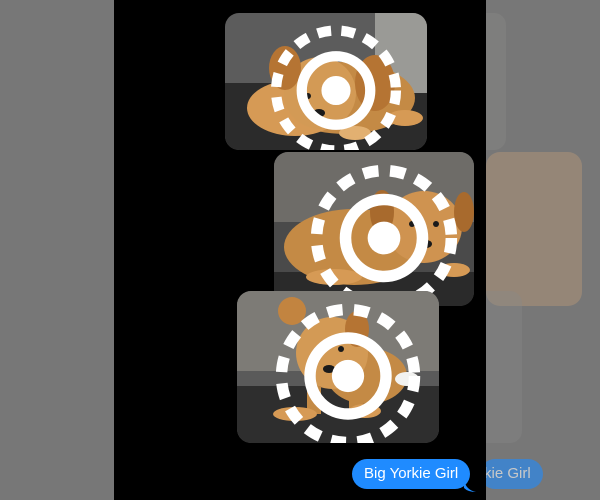 Image resolution: width=600 pixels, height=500 pixels. Describe the element at coordinates (470, 486) in the screenshot. I see `bubble-tail-icon` at that location.